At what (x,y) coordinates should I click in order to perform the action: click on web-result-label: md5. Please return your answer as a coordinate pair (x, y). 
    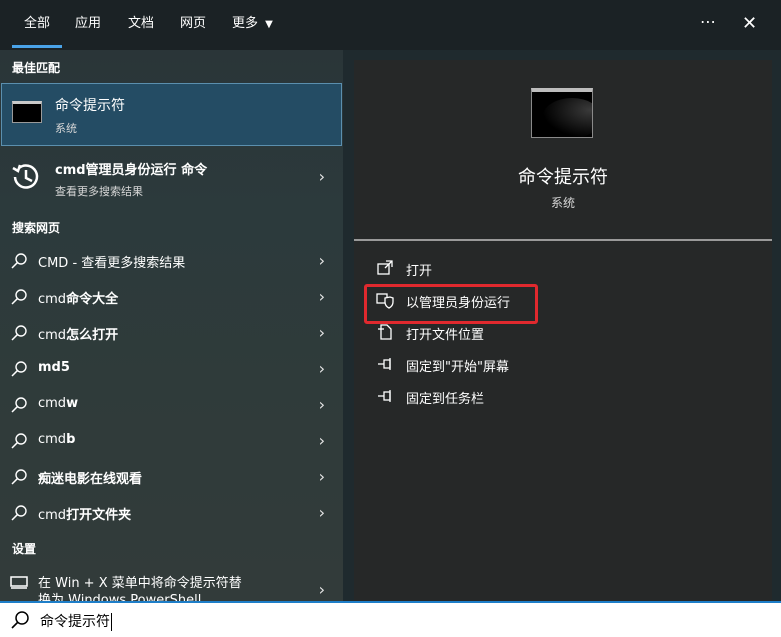
    Looking at the image, I should click on (54, 367).